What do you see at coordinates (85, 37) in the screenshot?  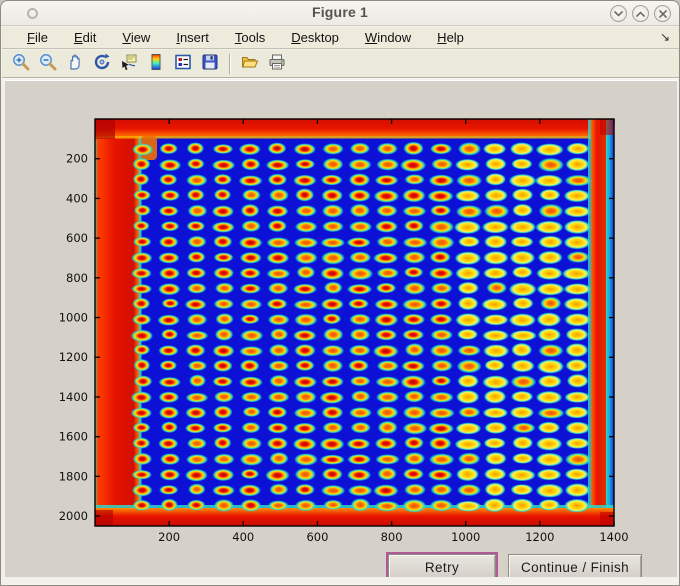 I see `menu-item-edit: Edit` at bounding box center [85, 37].